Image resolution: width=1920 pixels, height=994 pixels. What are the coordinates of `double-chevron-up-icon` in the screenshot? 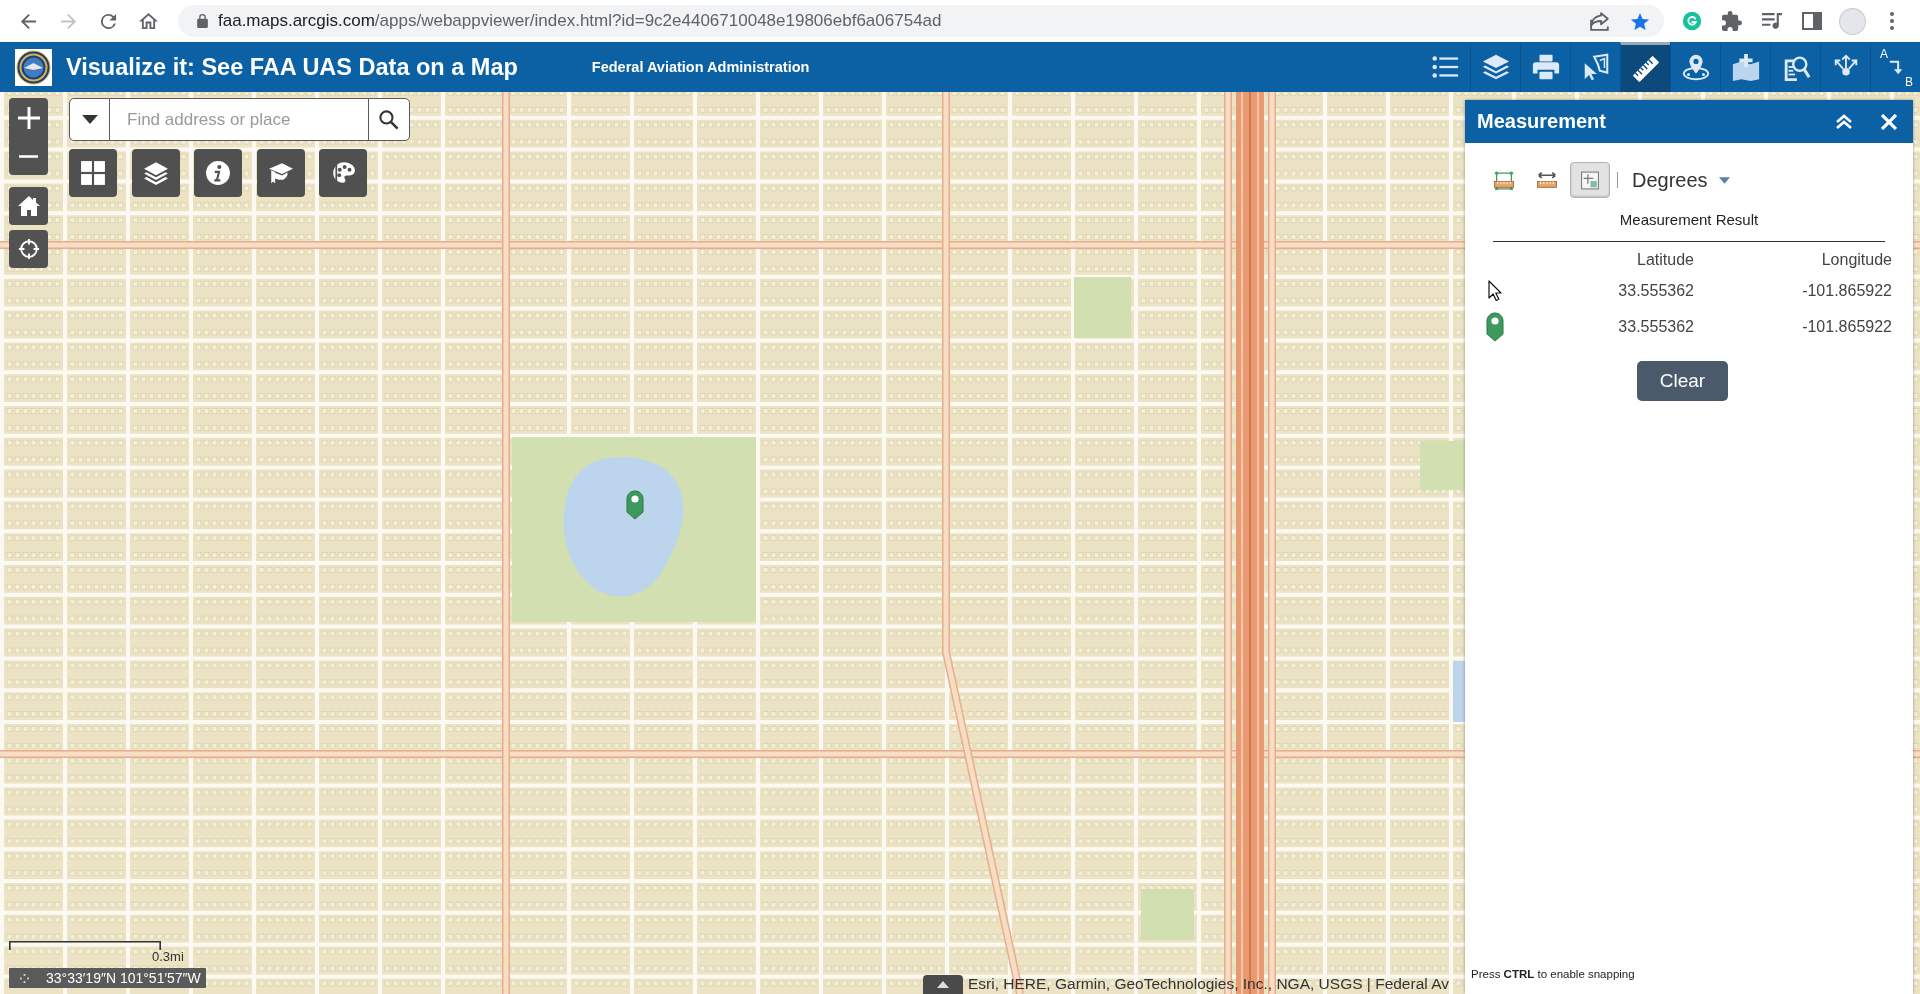 It's located at (1844, 121).